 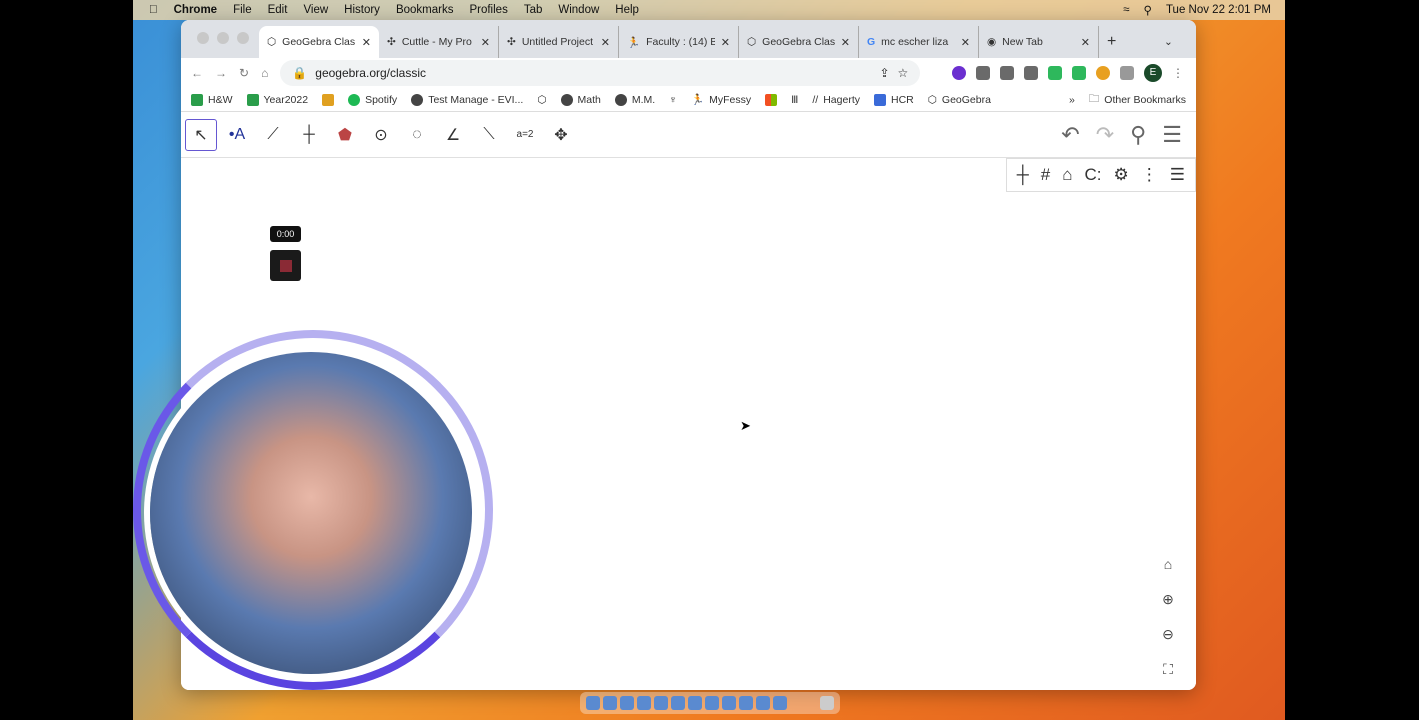 I want to click on minimize-button, so click(x=223, y=38).